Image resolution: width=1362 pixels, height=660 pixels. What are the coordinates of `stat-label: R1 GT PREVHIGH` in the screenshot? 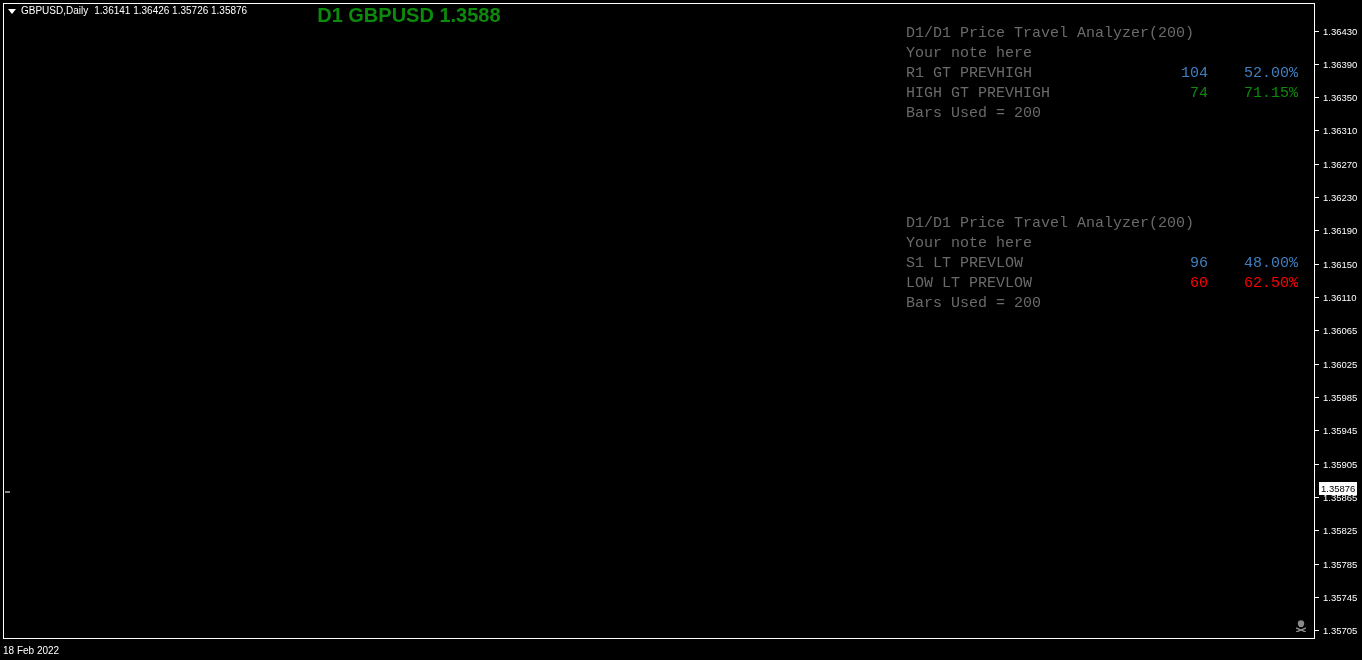 It's located at (970, 74).